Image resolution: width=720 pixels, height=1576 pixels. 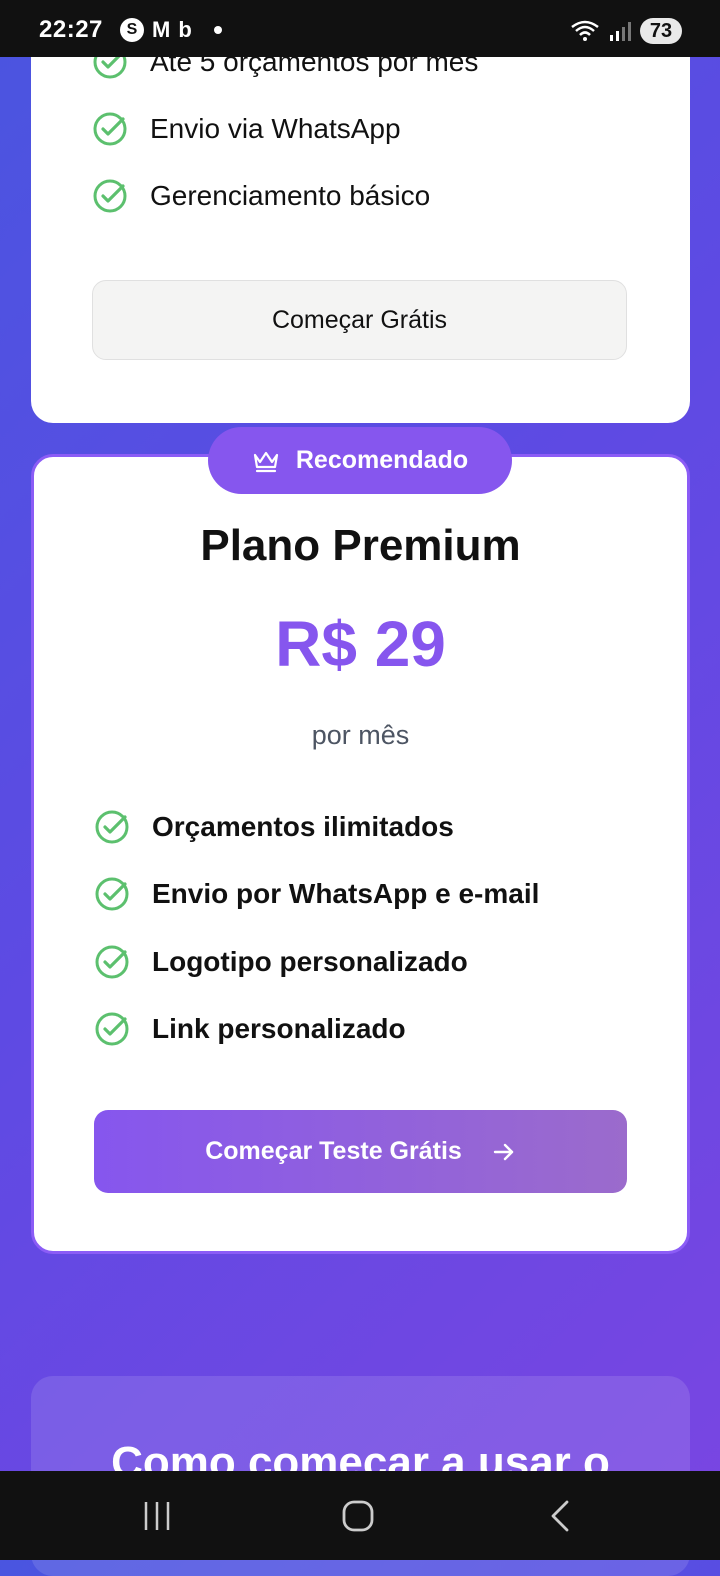 I want to click on recents-button, so click(x=157, y=1516).